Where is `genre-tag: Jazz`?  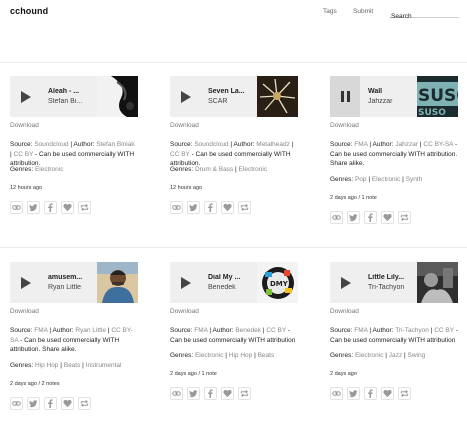
genre-tag: Jazz is located at coordinates (395, 355).